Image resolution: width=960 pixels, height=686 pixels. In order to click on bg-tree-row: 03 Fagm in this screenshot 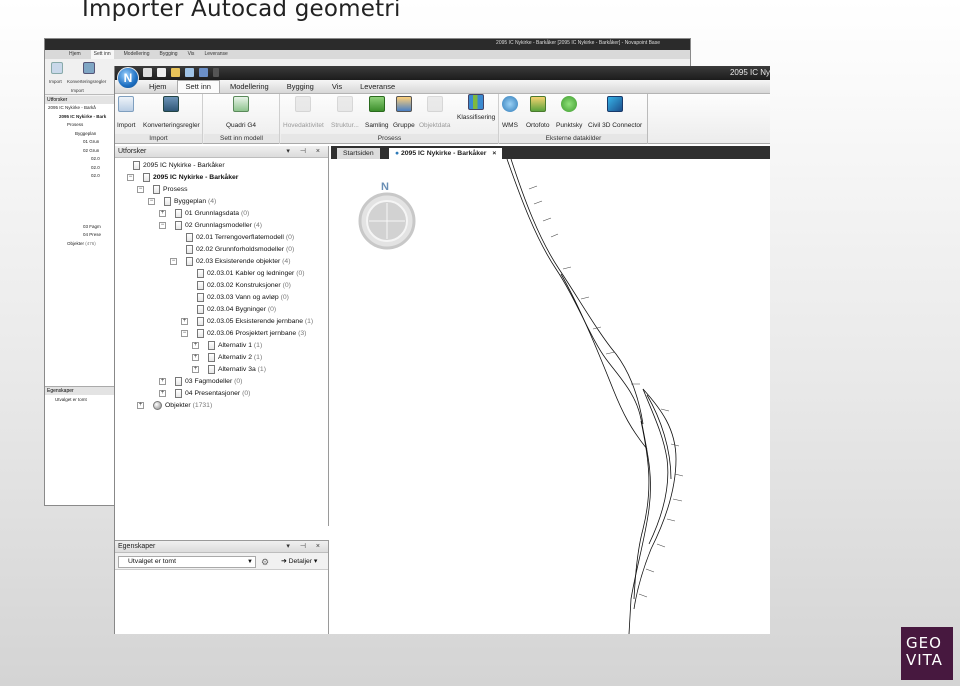, I will do `click(80, 227)`.